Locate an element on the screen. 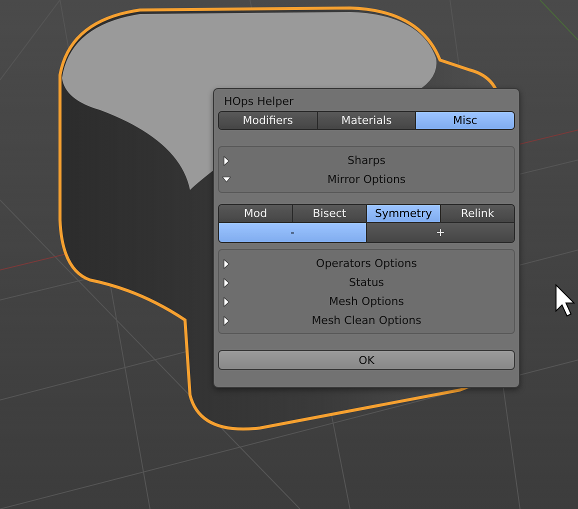 The width and height of the screenshot is (578, 509). tab: Misc is located at coordinates (464, 120).